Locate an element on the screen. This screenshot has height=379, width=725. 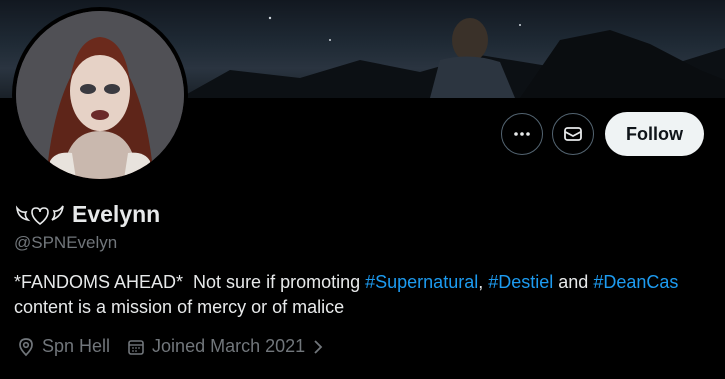
hashtag-destiel: #Destiel is located at coordinates (520, 282).